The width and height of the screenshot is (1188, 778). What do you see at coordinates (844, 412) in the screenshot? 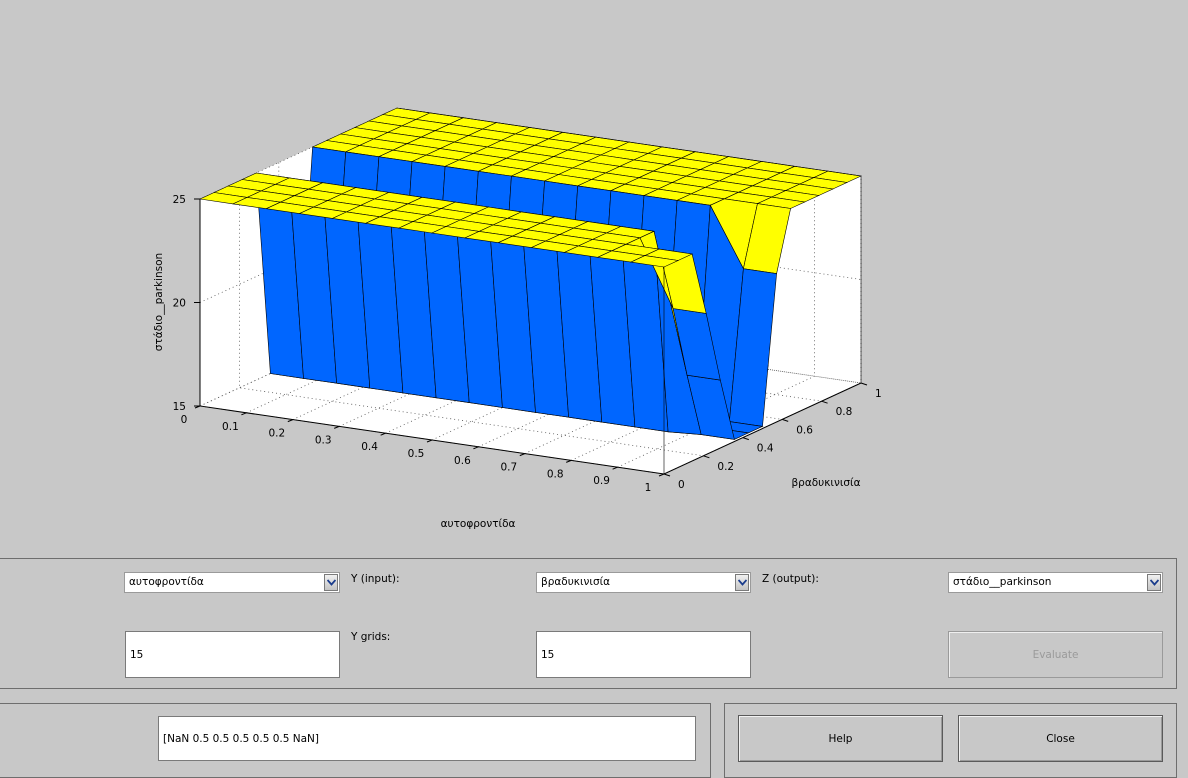
I see `y-tick-label: 0.8` at bounding box center [844, 412].